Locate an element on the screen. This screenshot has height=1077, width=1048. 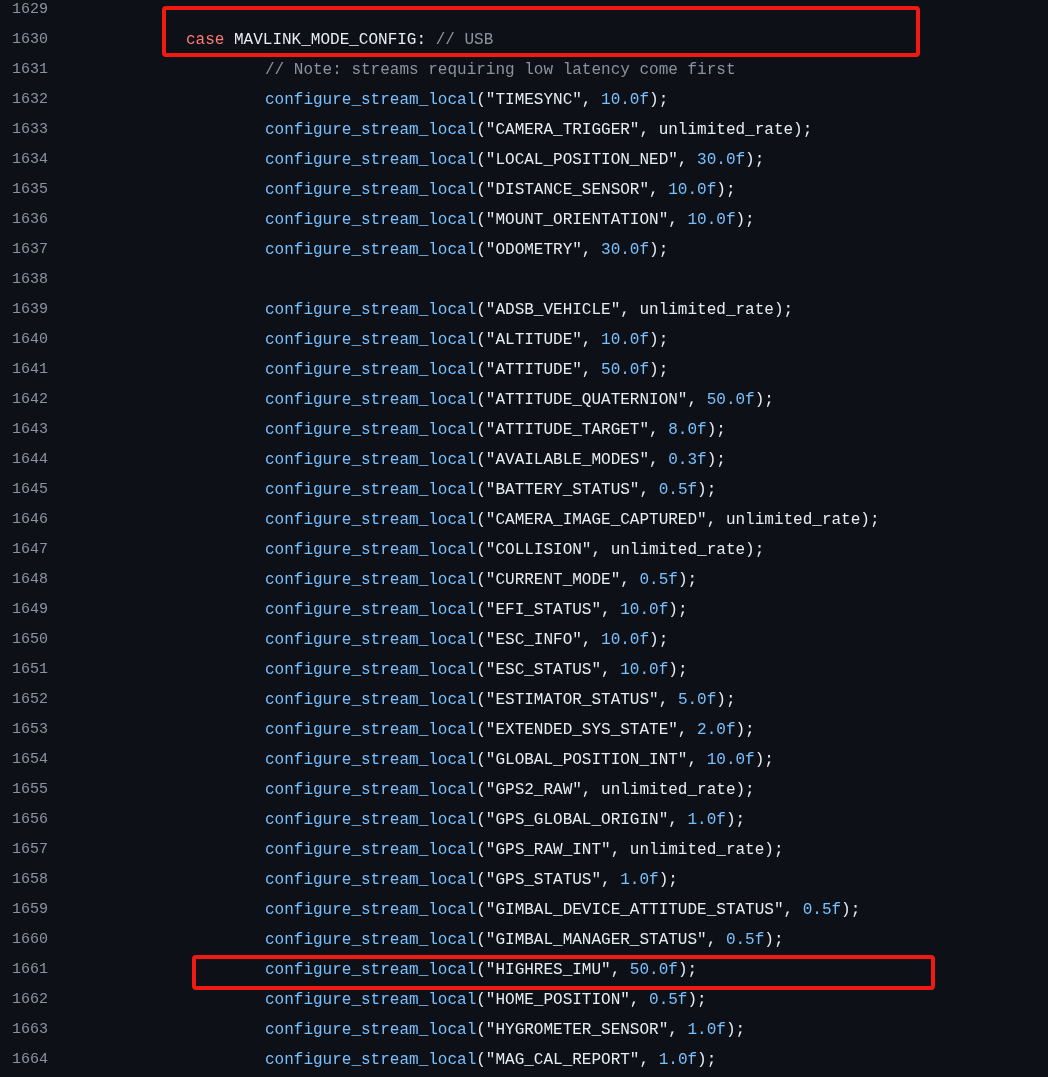
code-line: configure_stream_local("AVAILABLE_MODES", 0.3f); is located at coordinates (495, 460).